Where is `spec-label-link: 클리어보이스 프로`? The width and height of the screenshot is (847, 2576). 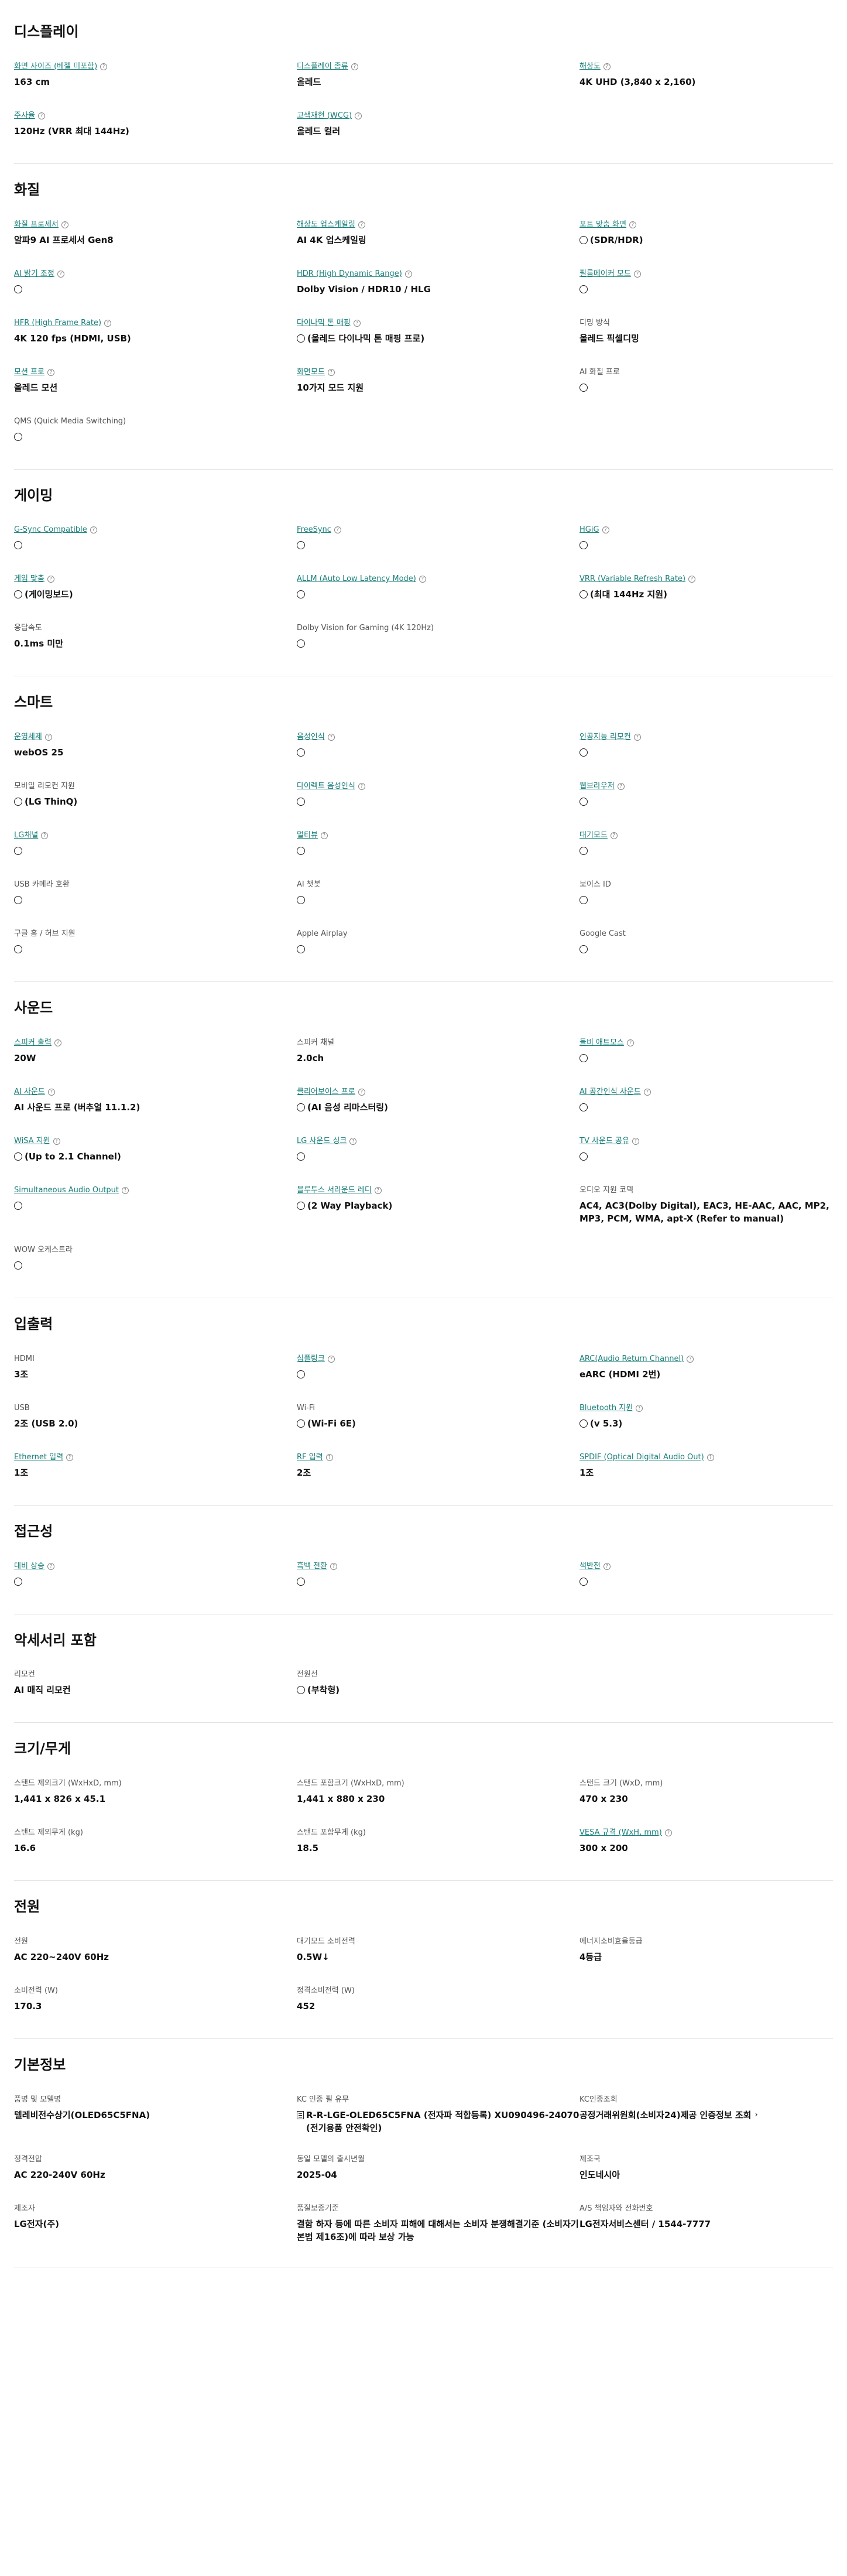
spec-label-link: 클리어보이스 프로 is located at coordinates (326, 1092).